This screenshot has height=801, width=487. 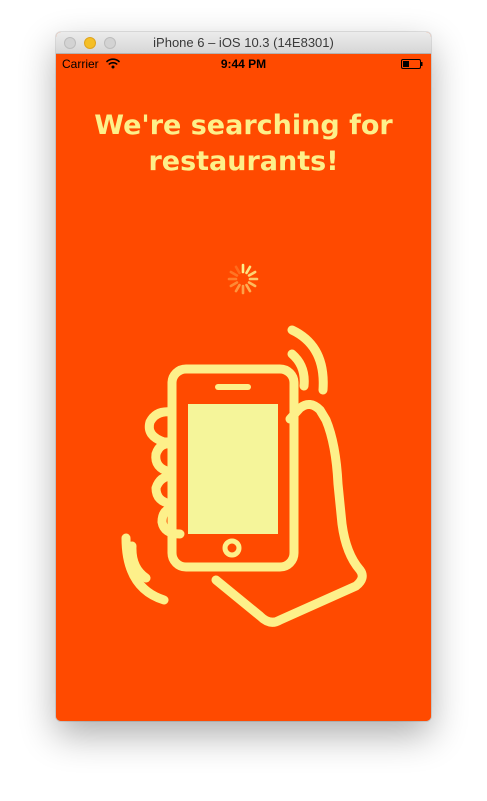 I want to click on activity-spinner-icon, so click(x=243, y=279).